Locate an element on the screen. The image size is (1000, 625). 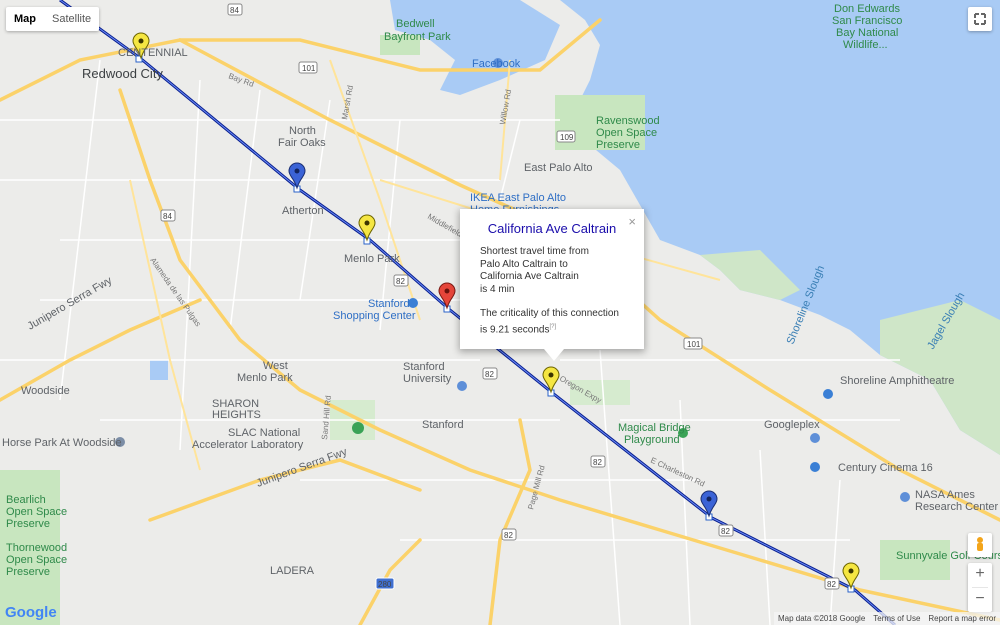
label-thornewood-2: Open Space is located at coordinates (36, 560).